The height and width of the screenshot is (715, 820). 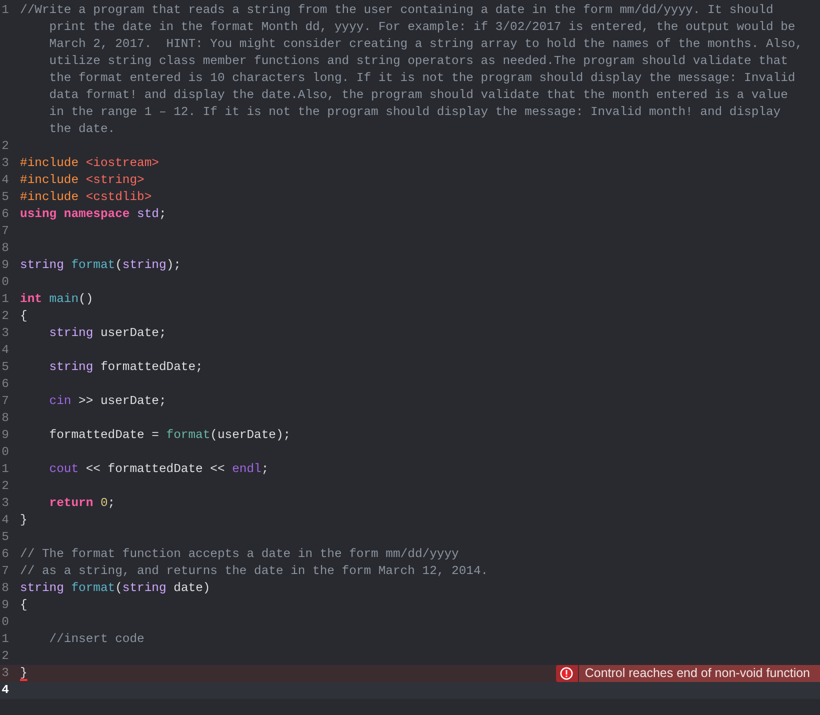 I want to click on code-token: using namespace, so click(x=75, y=214).